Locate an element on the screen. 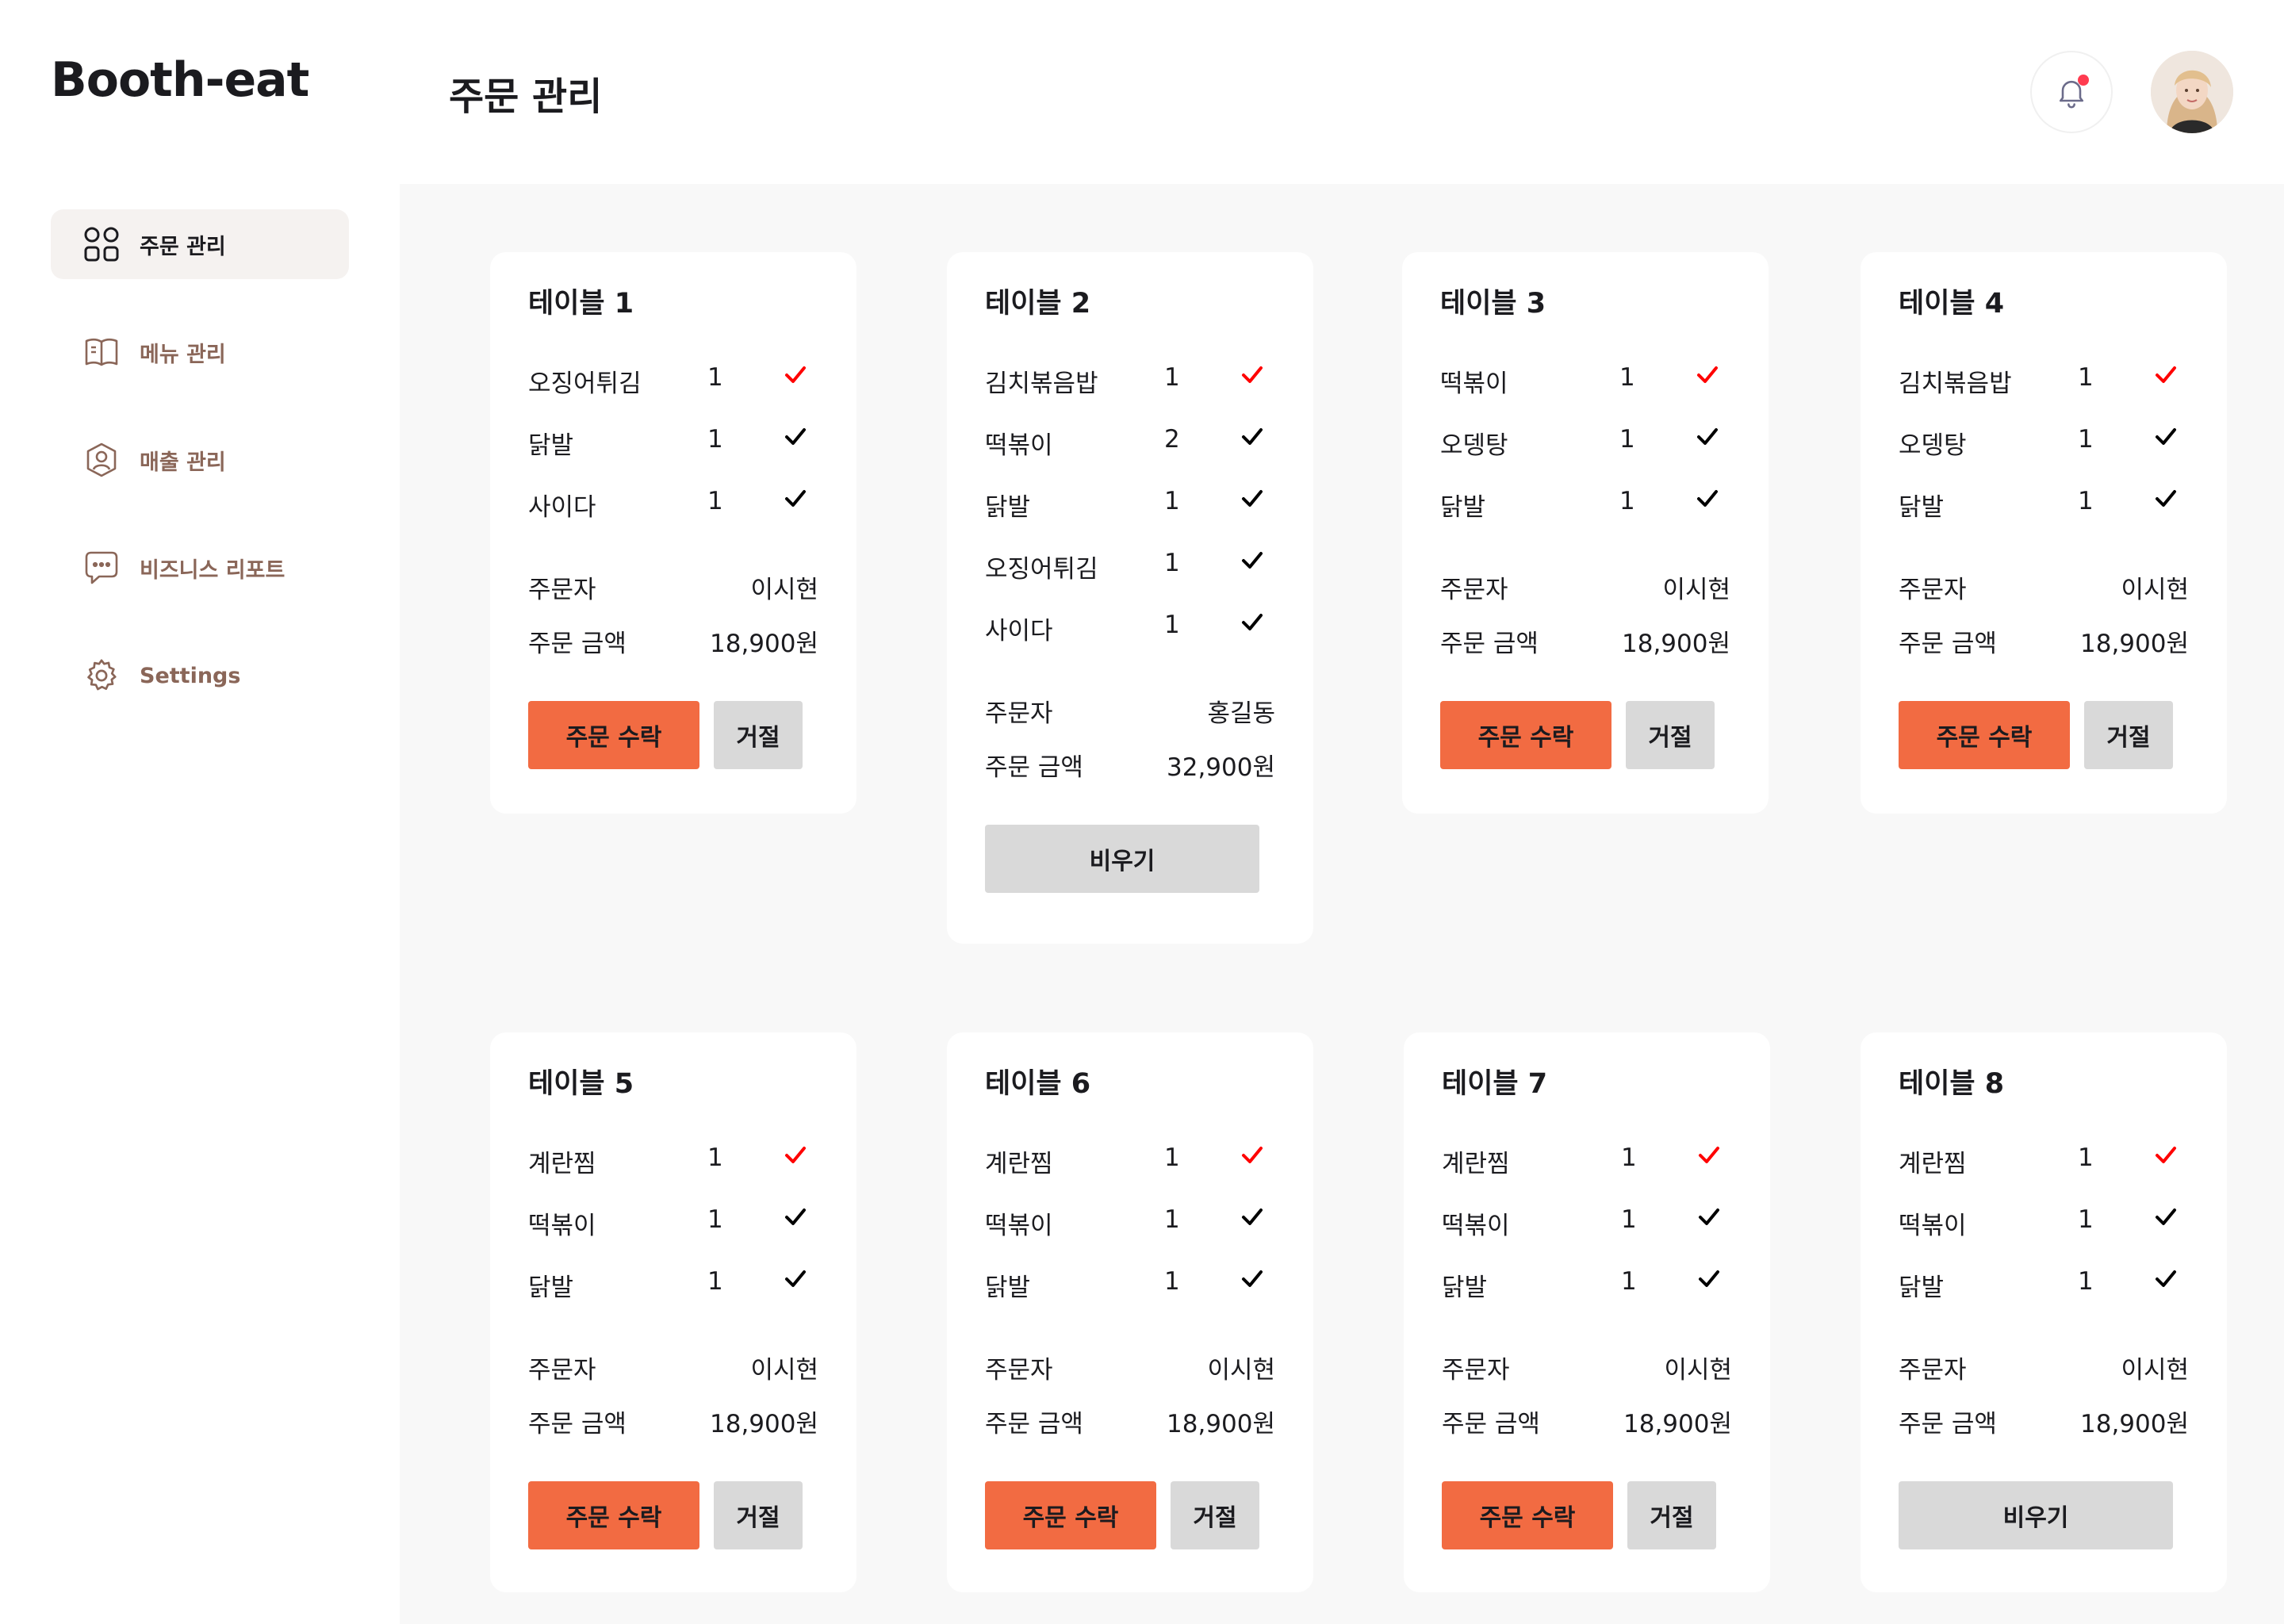  page-title: 주문 관리 is located at coordinates (526, 97).